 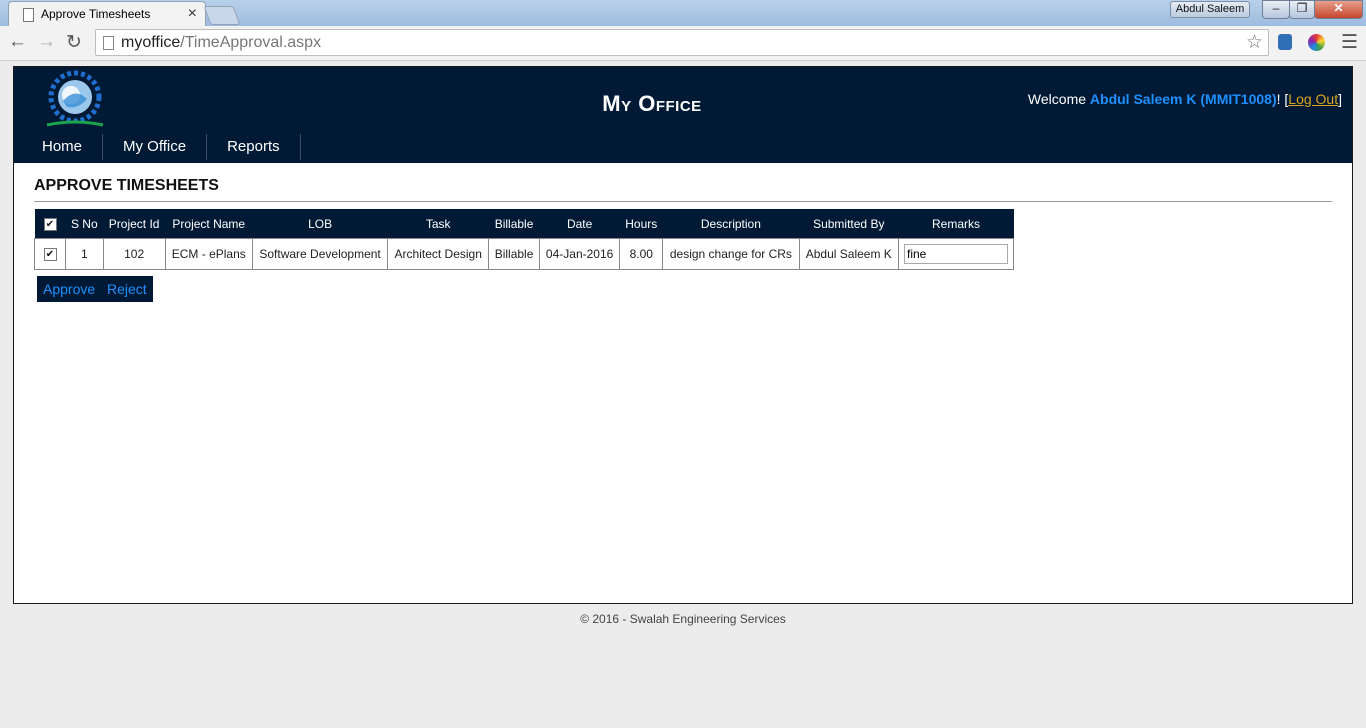 What do you see at coordinates (108, 43) in the screenshot?
I see `document-icon` at bounding box center [108, 43].